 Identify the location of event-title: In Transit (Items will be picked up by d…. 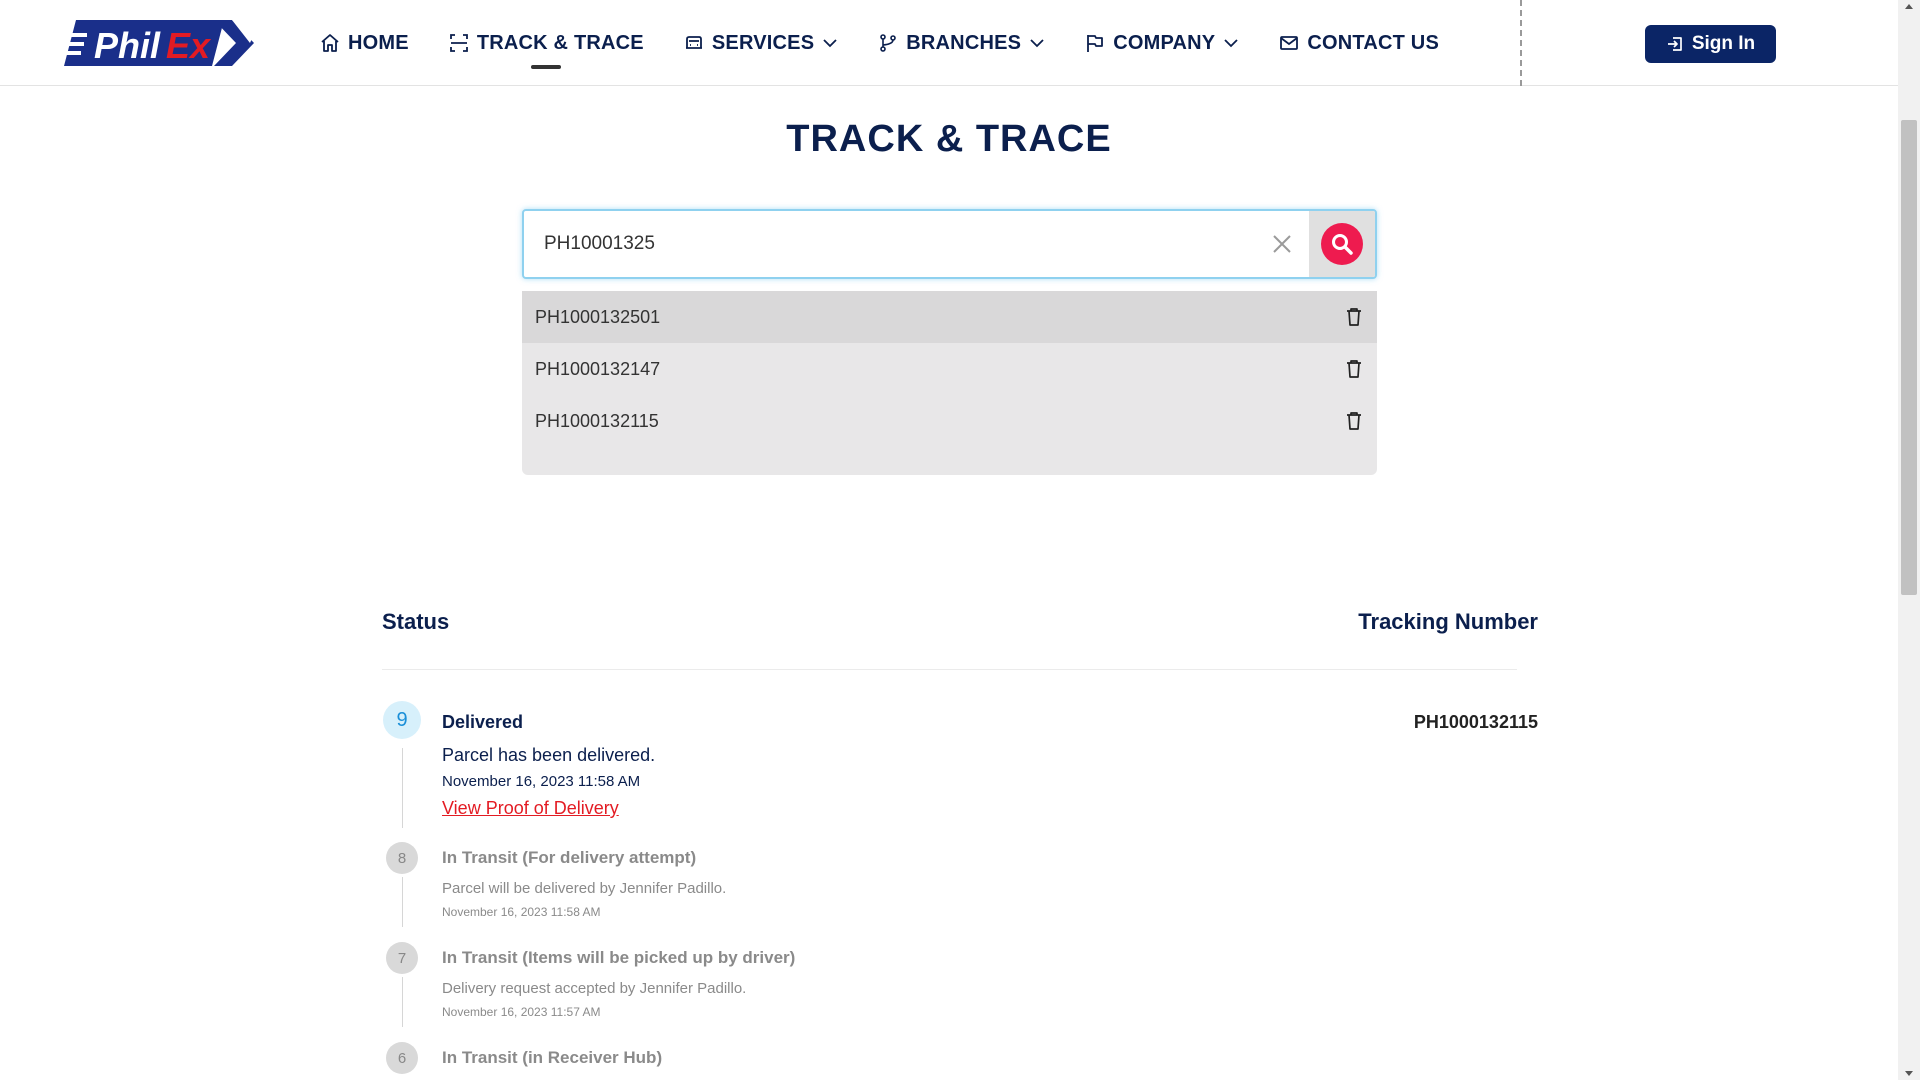
(619, 957).